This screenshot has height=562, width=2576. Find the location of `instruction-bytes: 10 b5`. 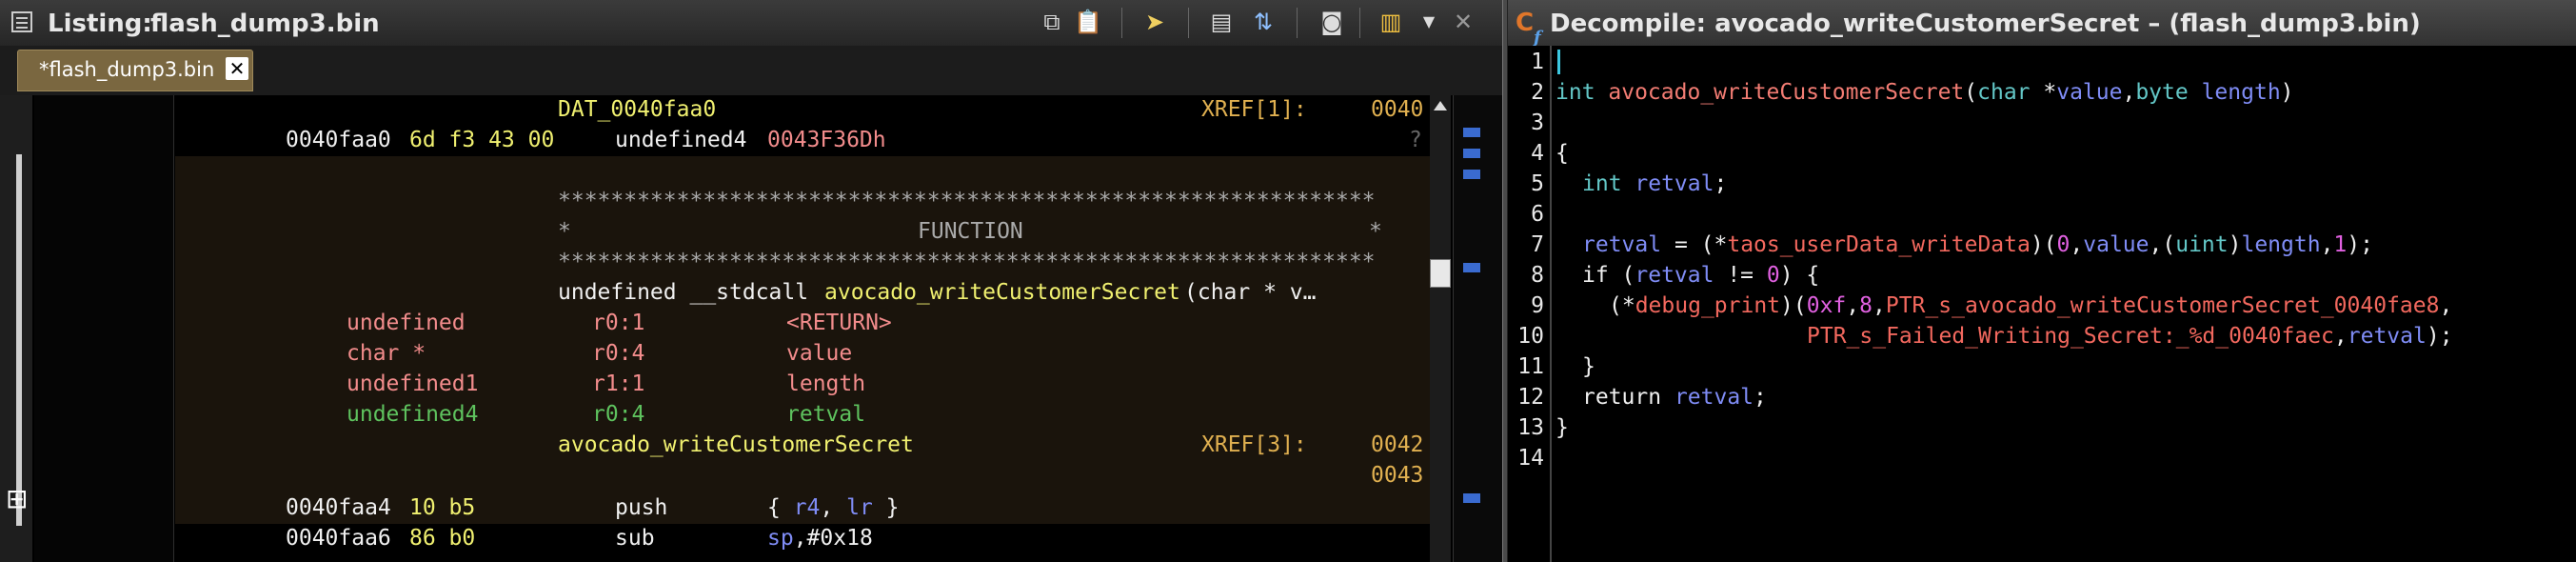

instruction-bytes: 10 b5 is located at coordinates (442, 507).